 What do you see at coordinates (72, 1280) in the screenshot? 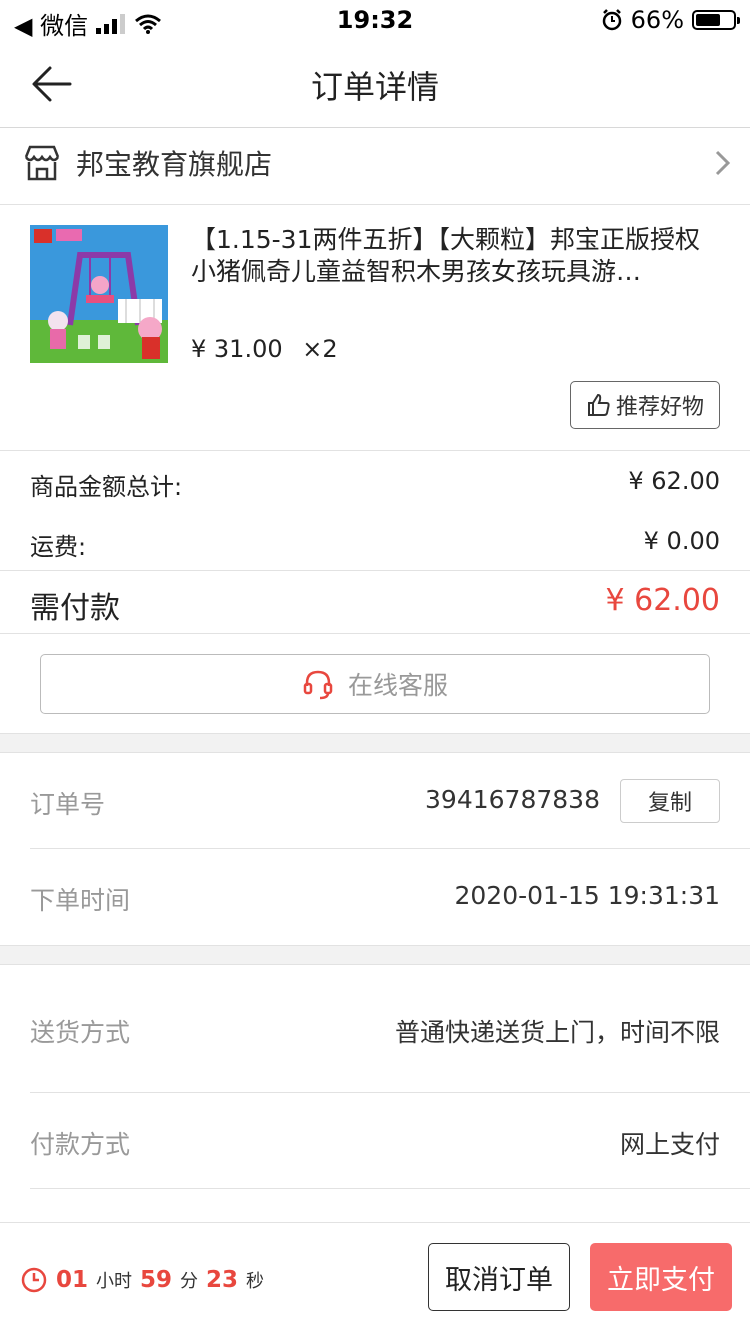
I see `countdown-hours: 01` at bounding box center [72, 1280].